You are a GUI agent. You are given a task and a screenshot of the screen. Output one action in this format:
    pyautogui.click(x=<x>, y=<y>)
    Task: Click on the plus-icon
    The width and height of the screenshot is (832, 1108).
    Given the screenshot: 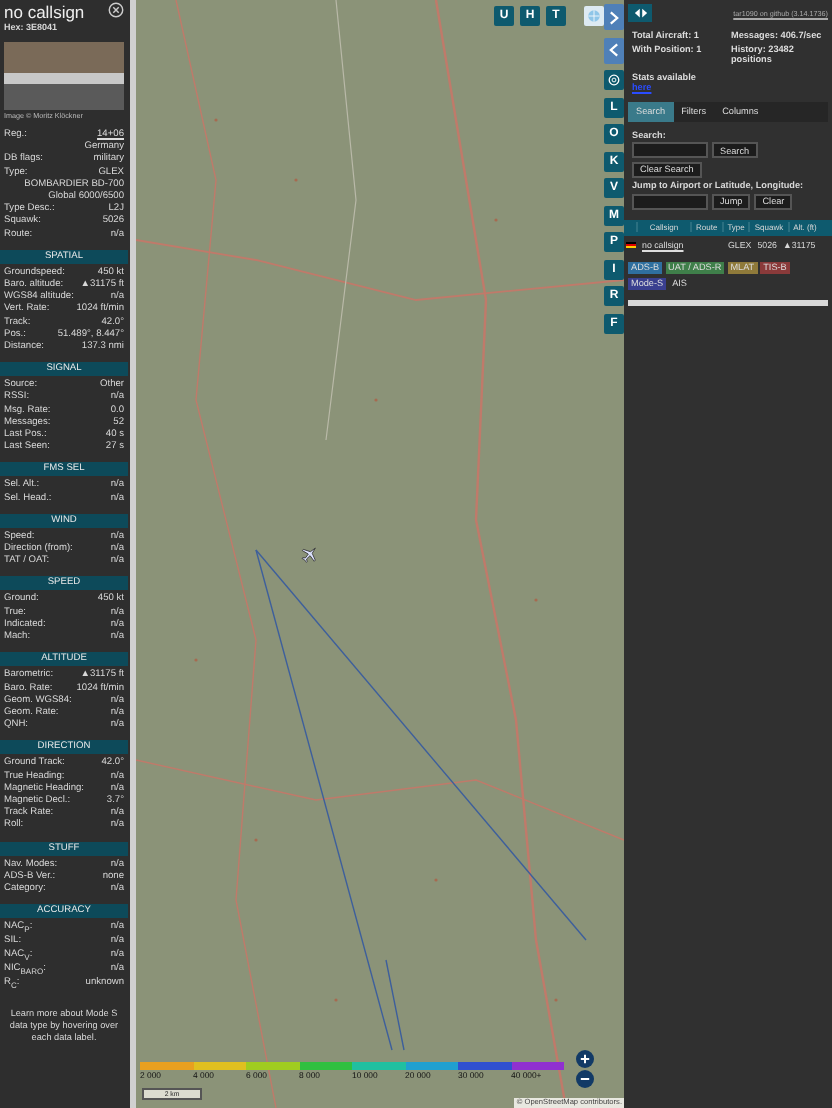 What is the action you would take?
    pyautogui.click(x=585, y=1059)
    